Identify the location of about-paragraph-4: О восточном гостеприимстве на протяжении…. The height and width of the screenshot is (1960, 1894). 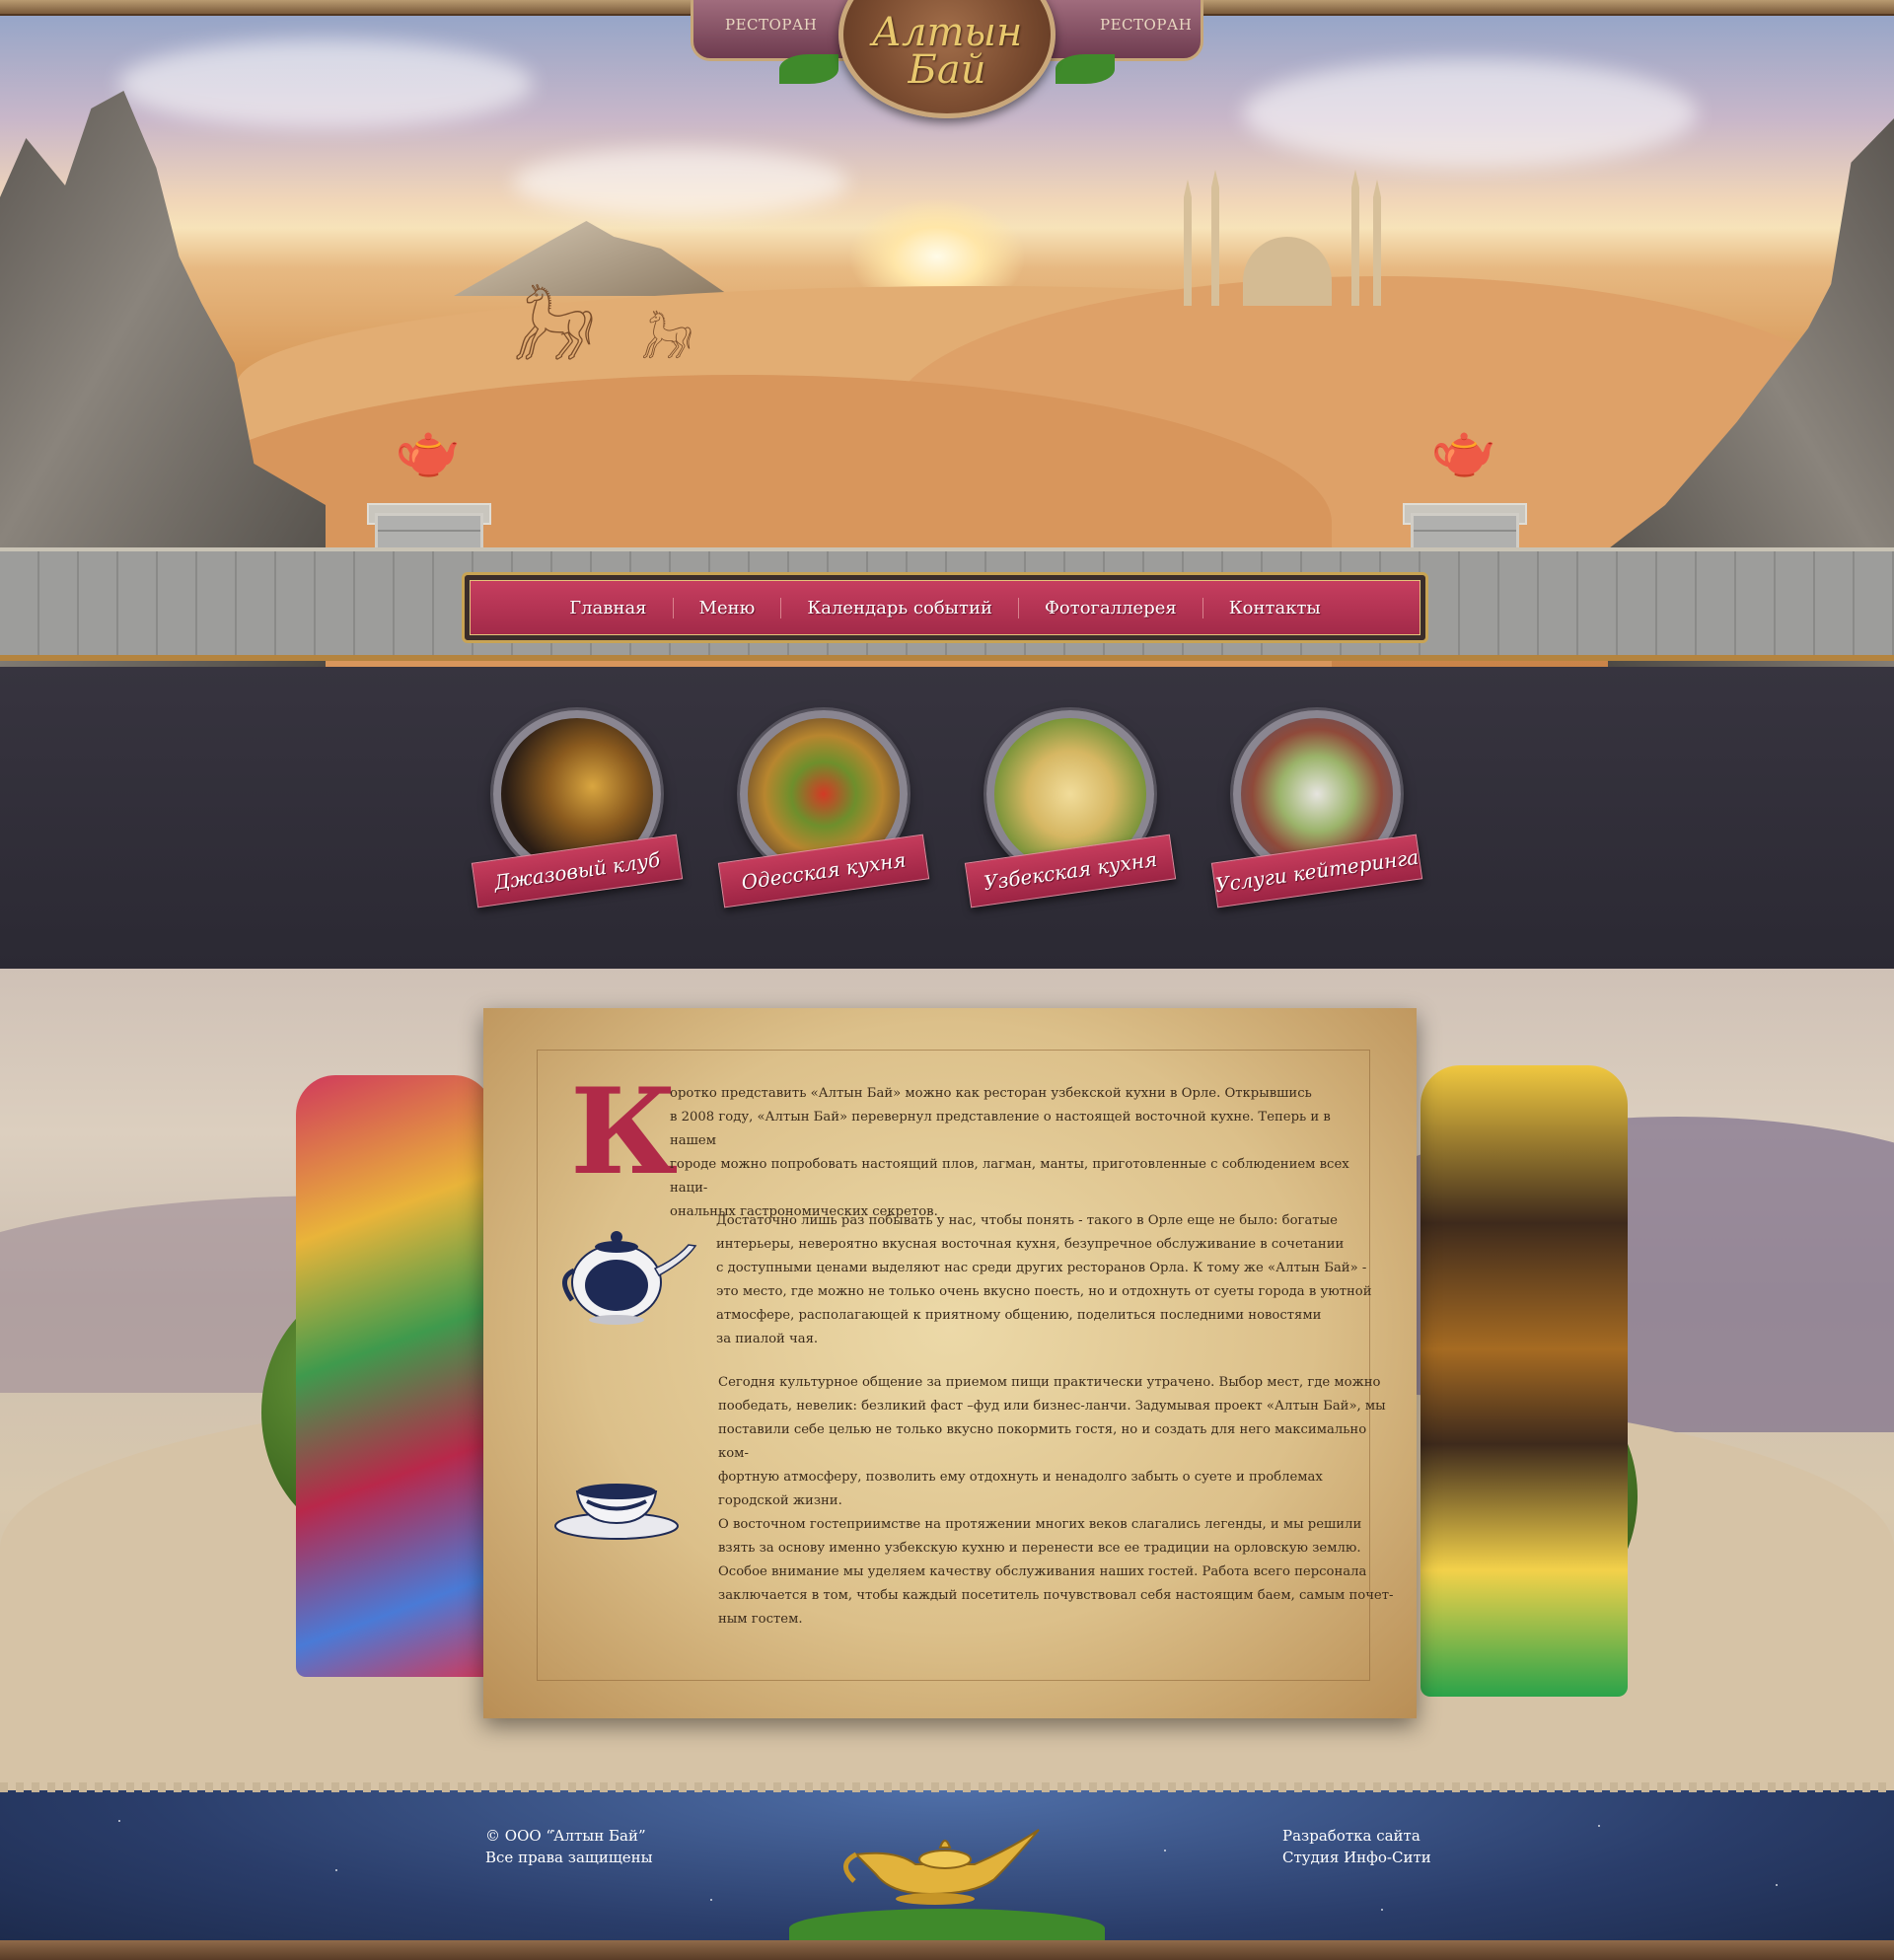
(1056, 1572).